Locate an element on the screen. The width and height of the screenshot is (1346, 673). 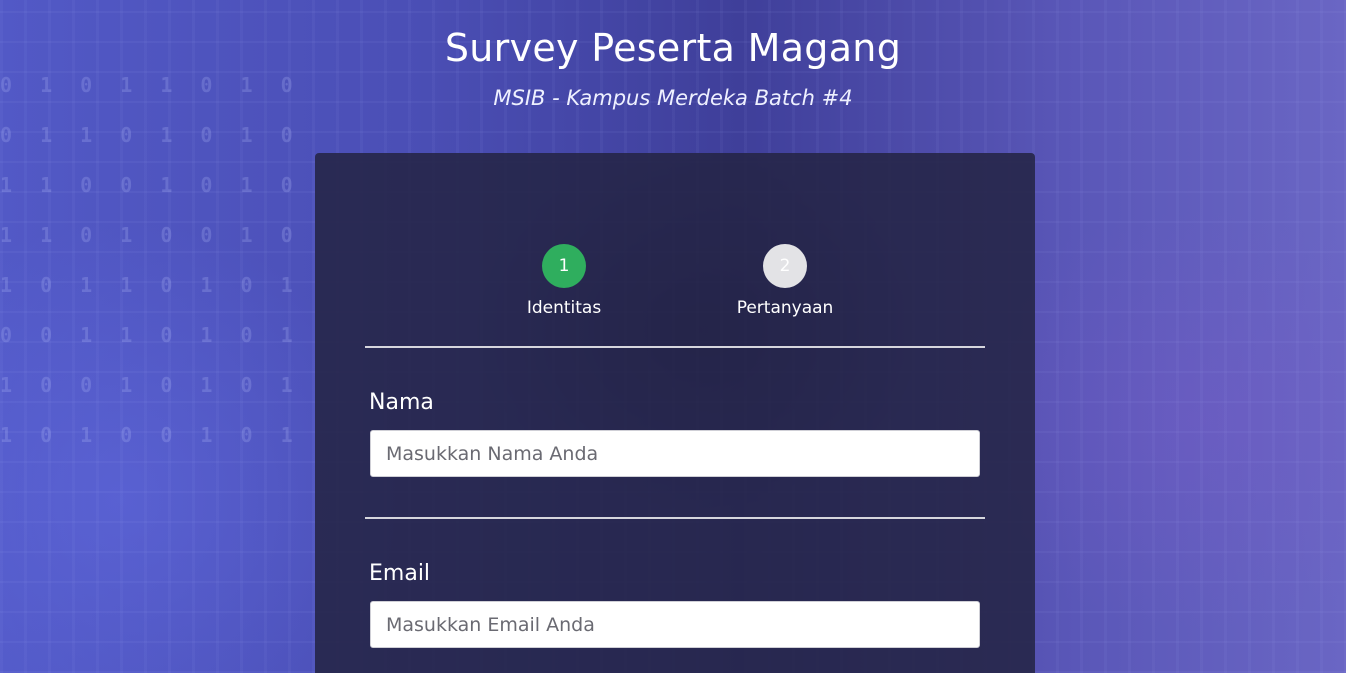
step-pertanyaan: 2 Pertanyaan is located at coordinates (785, 281).